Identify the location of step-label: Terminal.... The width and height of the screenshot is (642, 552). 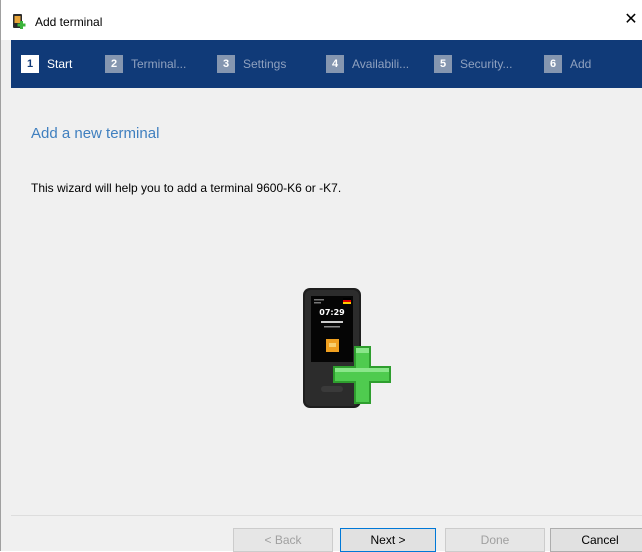
(159, 64).